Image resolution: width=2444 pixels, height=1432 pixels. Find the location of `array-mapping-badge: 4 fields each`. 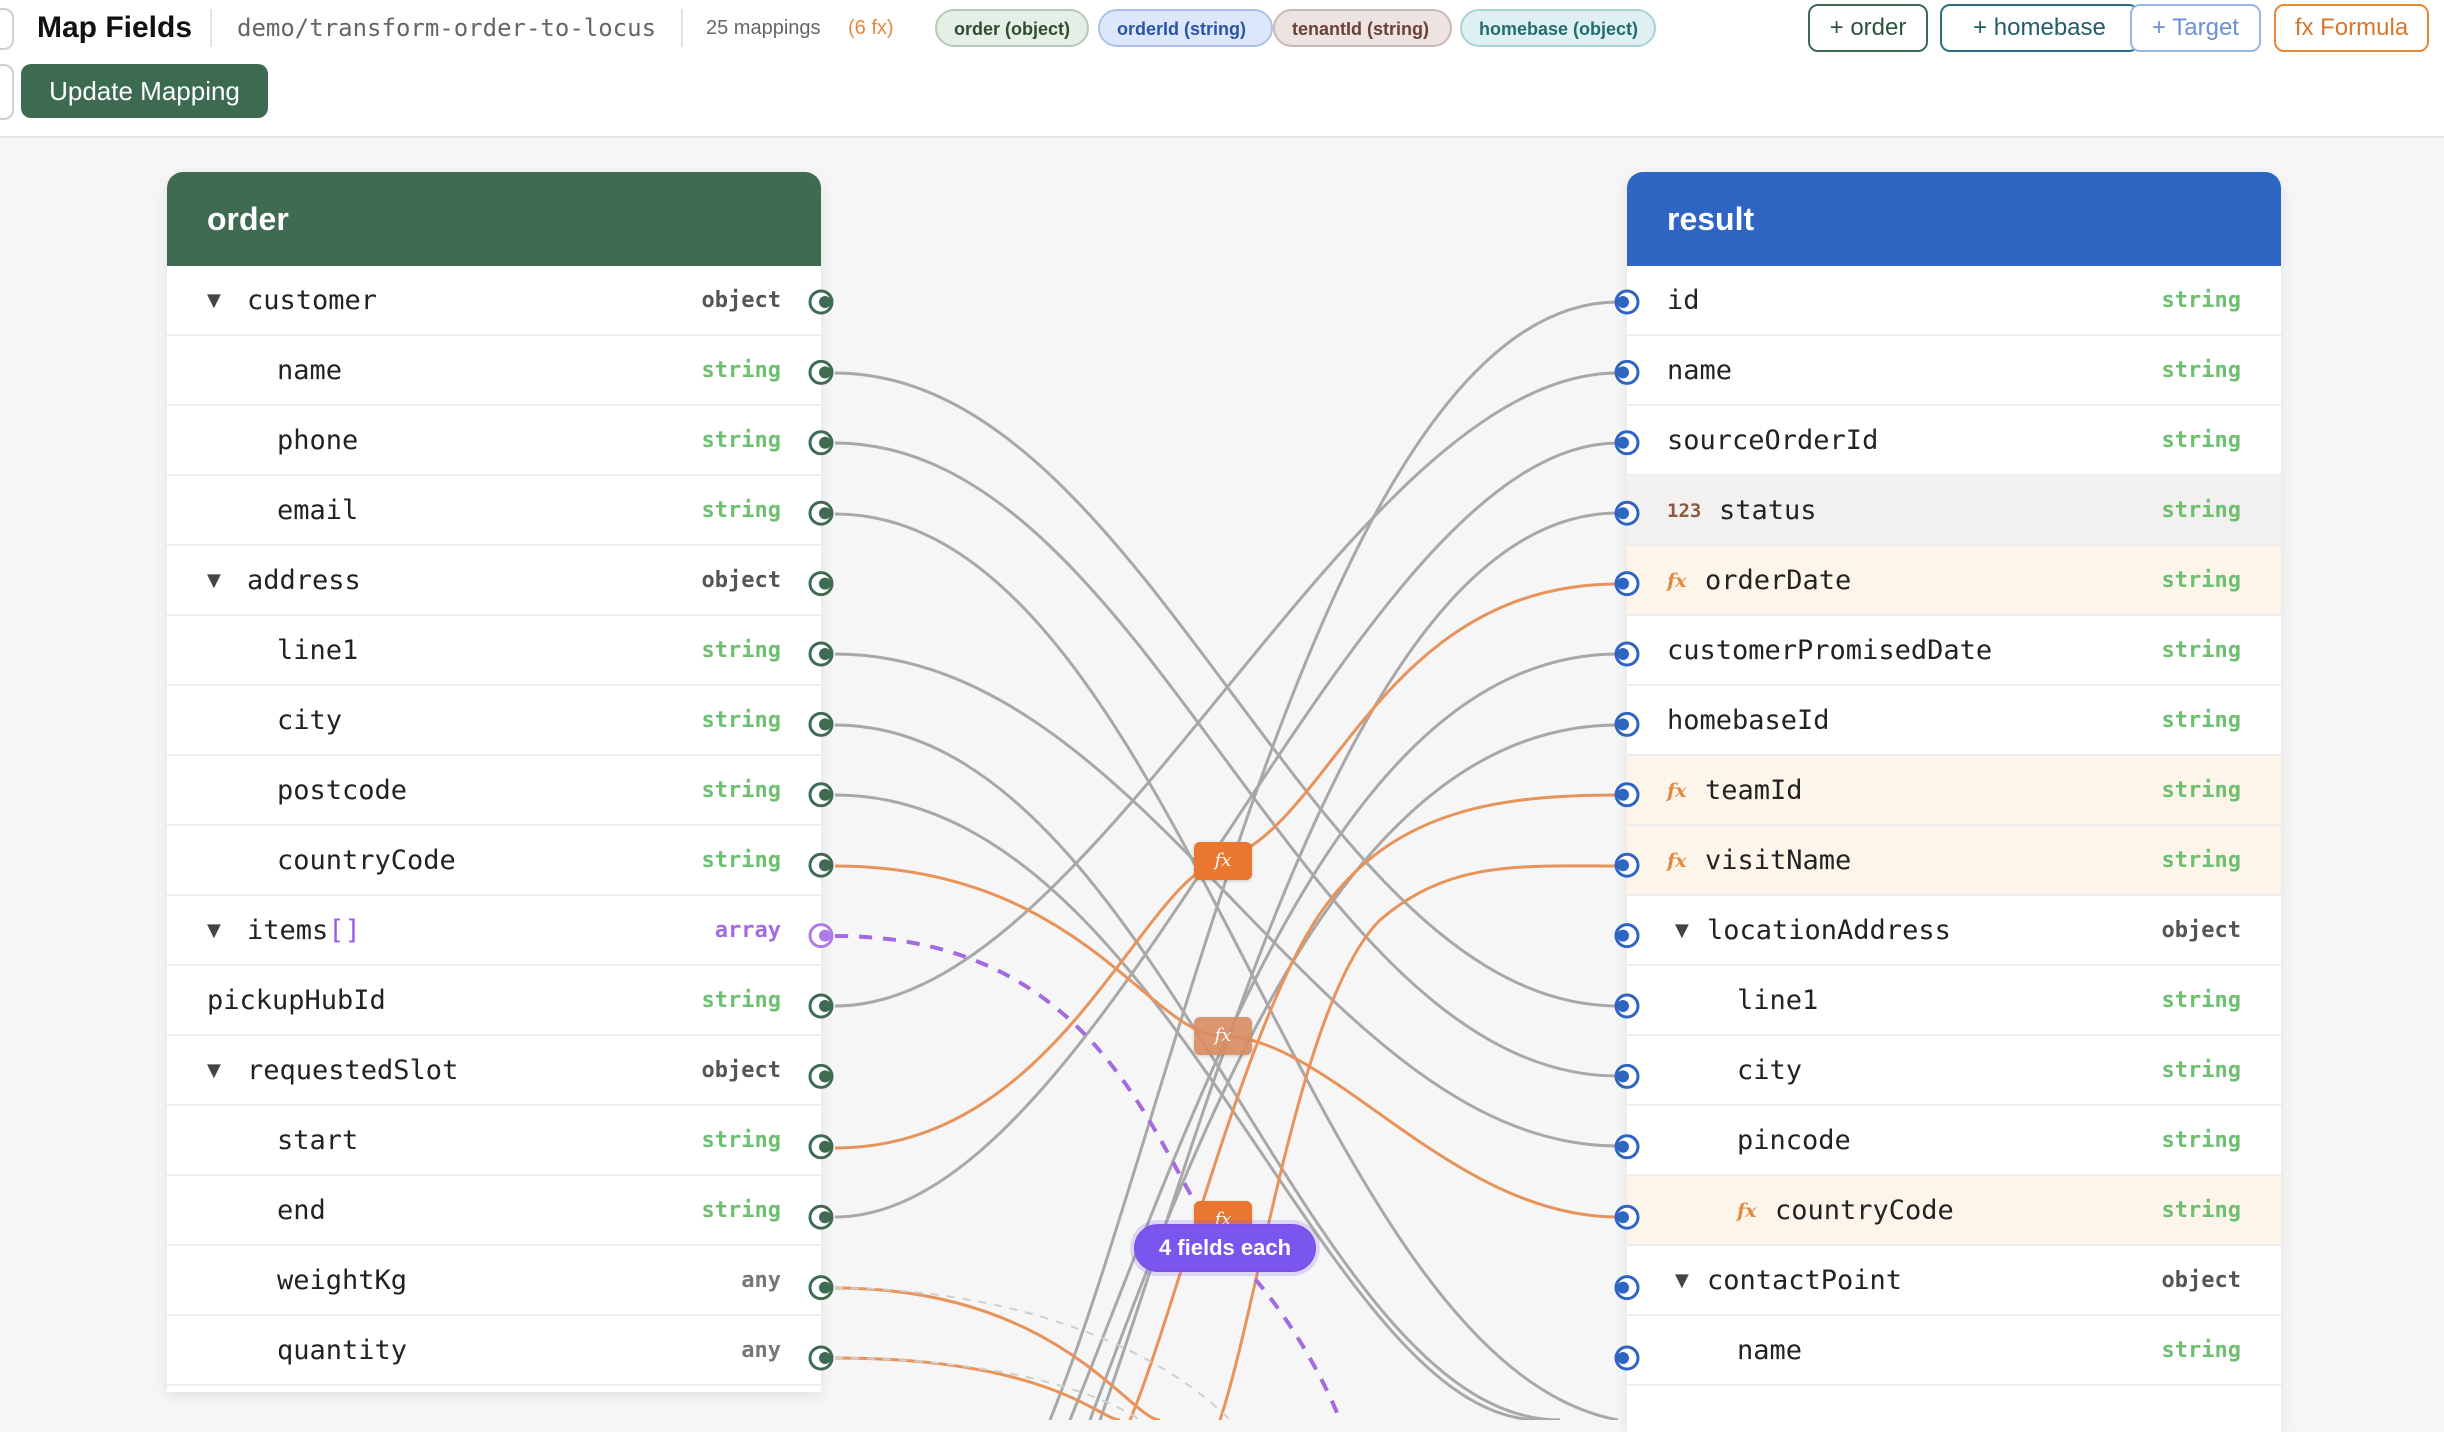

array-mapping-badge: 4 fields each is located at coordinates (1225, 1248).